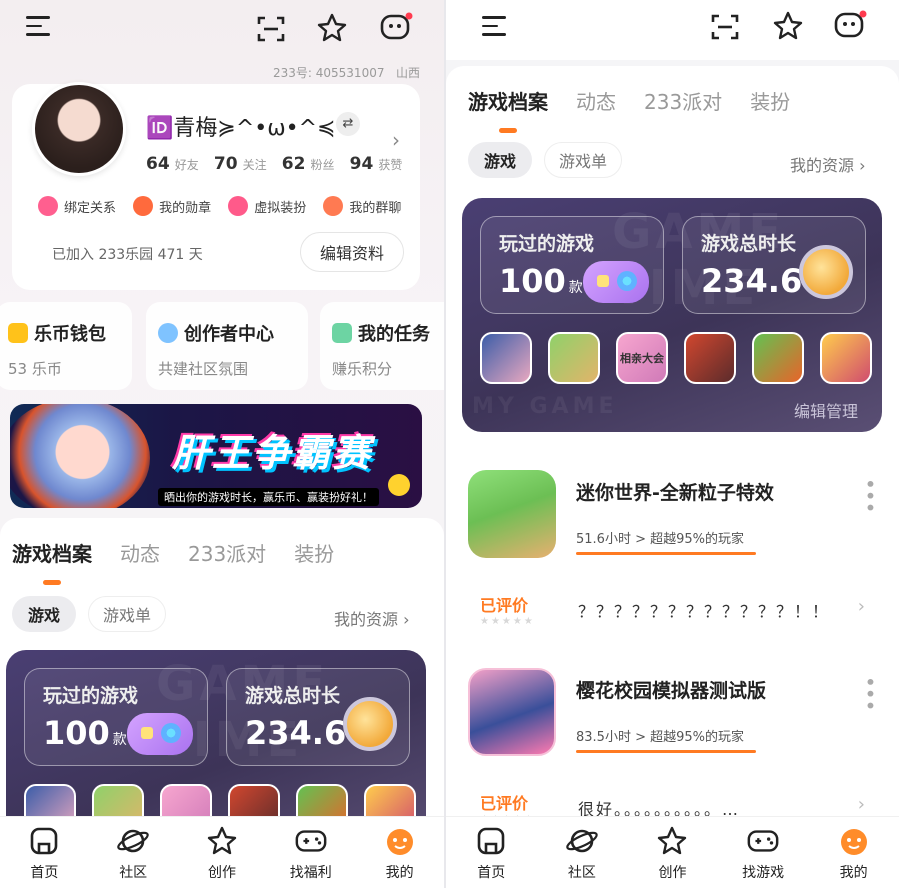 The image size is (899, 888). Describe the element at coordinates (177, 164) in the screenshot. I see `stat-friends: 64 好友` at that location.